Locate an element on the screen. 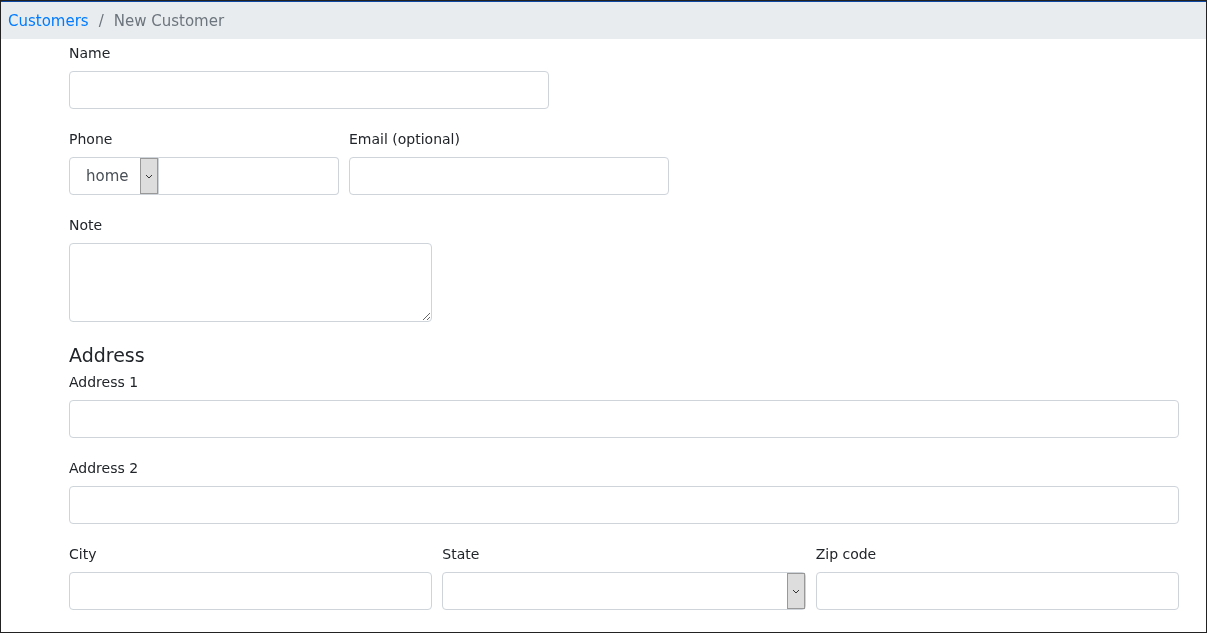  field-label: Name is located at coordinates (90, 53).